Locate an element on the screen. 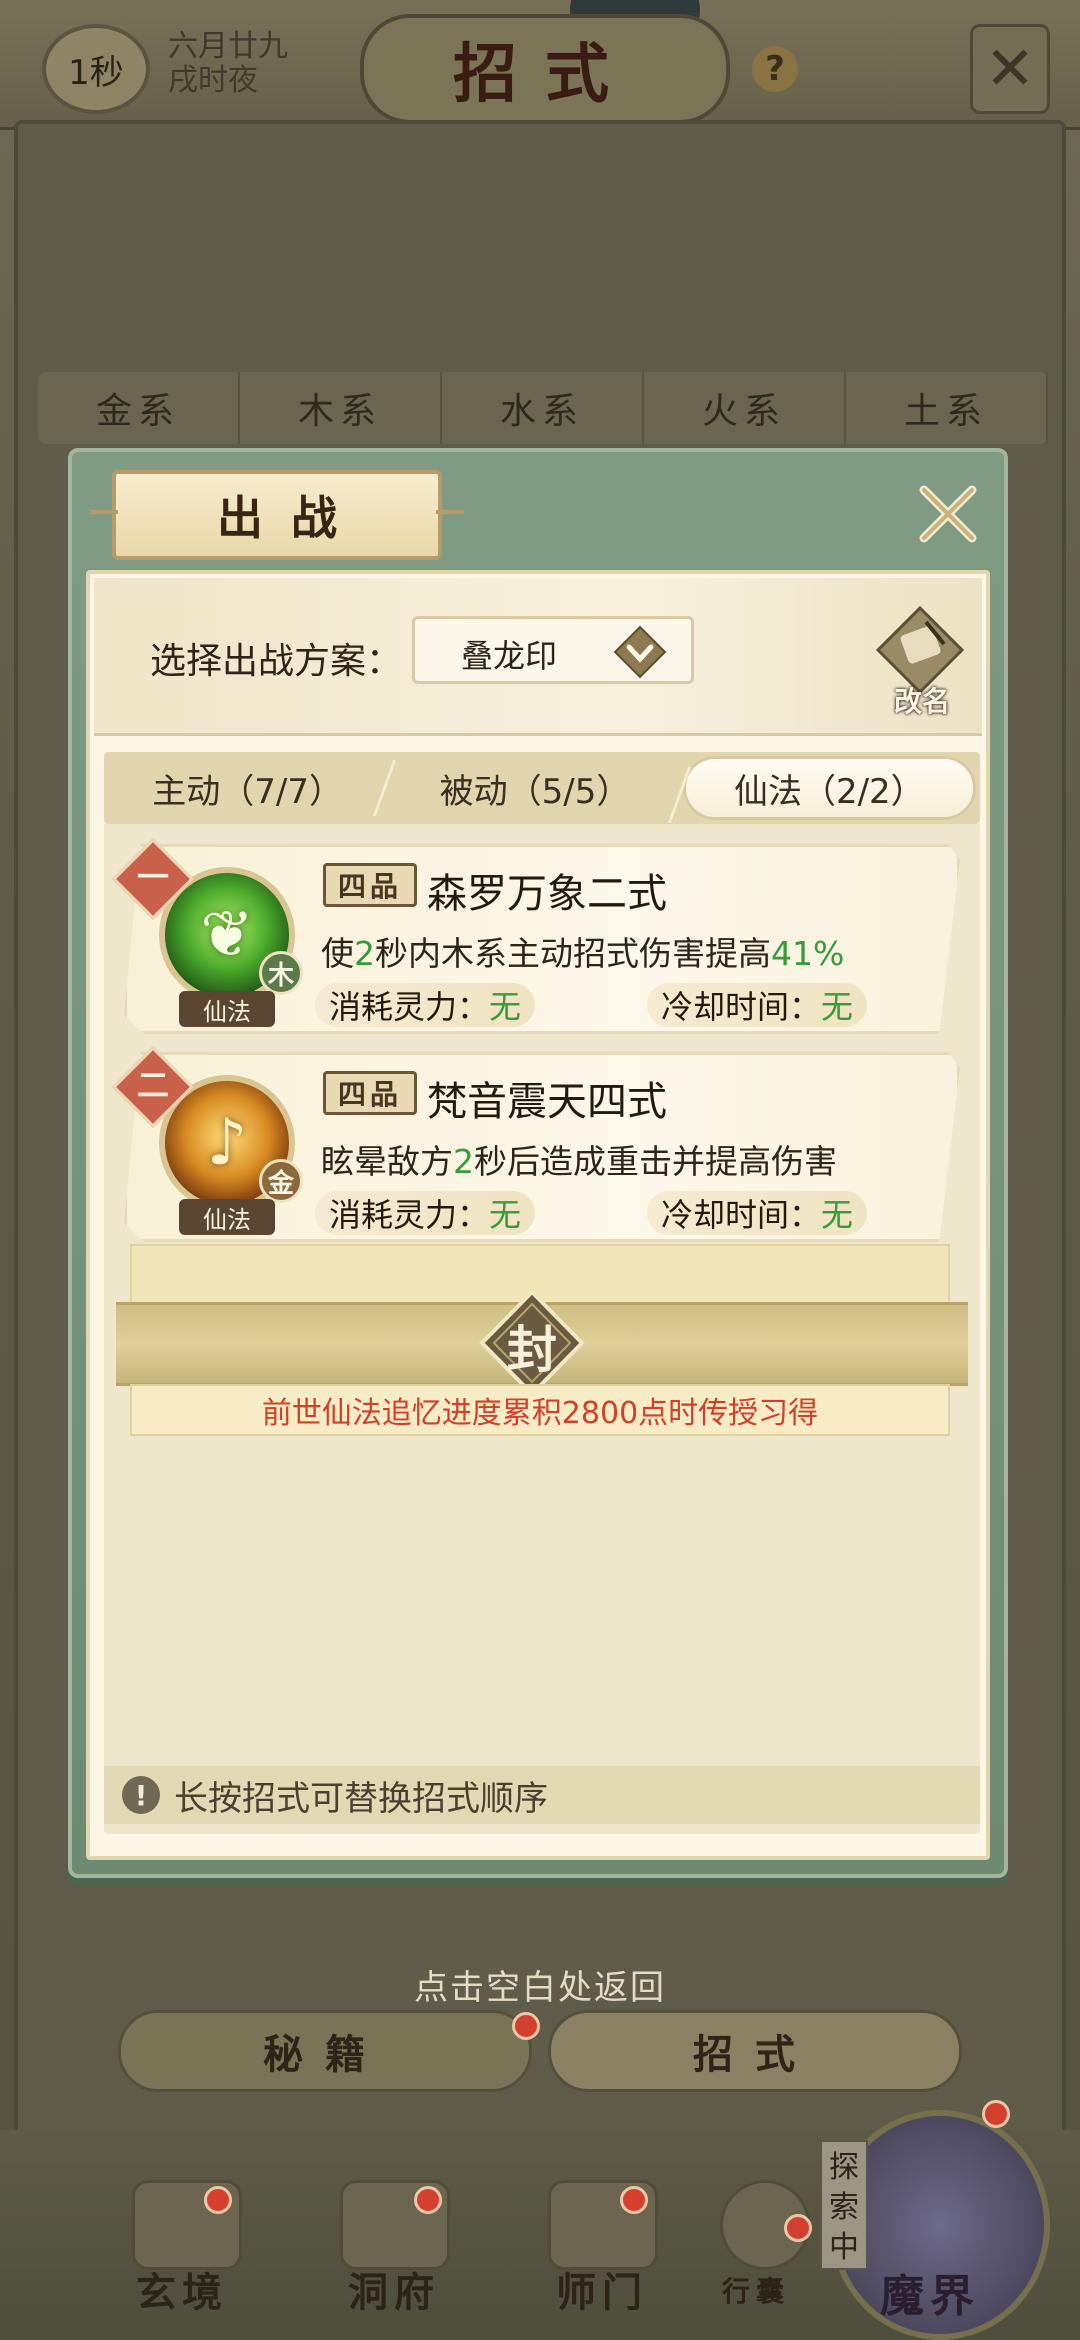 The width and height of the screenshot is (1080, 2340). explore-label: 魔界 is located at coordinates (930, 2292).